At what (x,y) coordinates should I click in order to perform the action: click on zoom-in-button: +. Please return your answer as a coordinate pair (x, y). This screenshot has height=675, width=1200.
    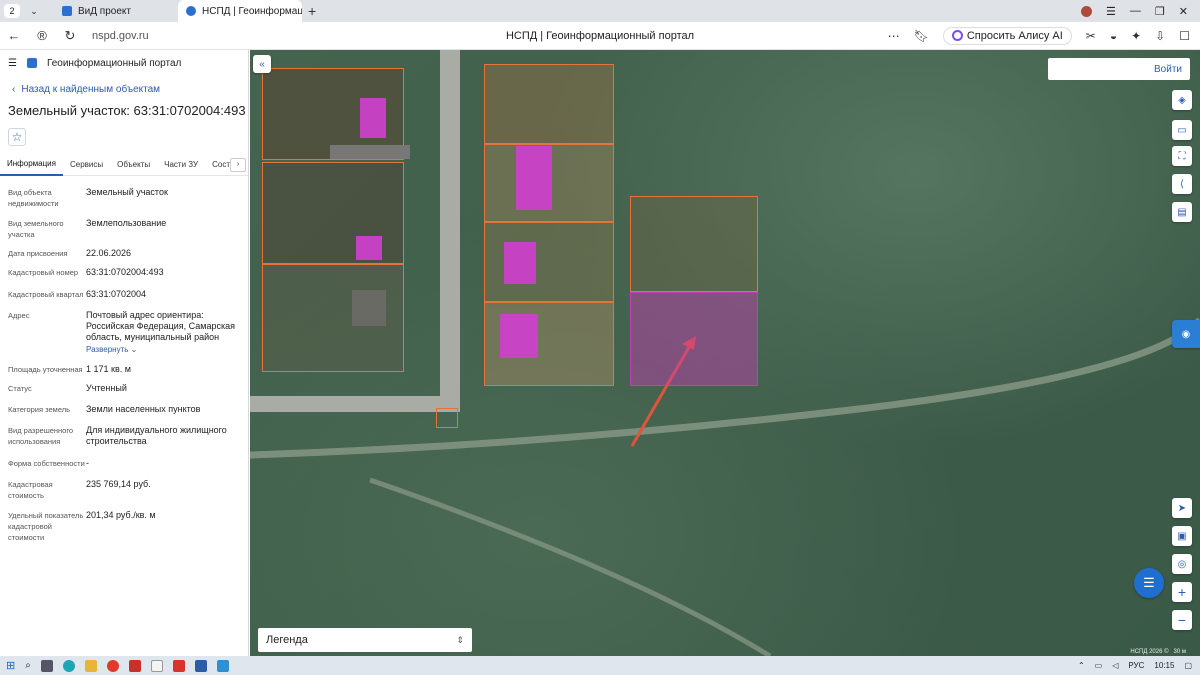
    Looking at the image, I should click on (1182, 592).